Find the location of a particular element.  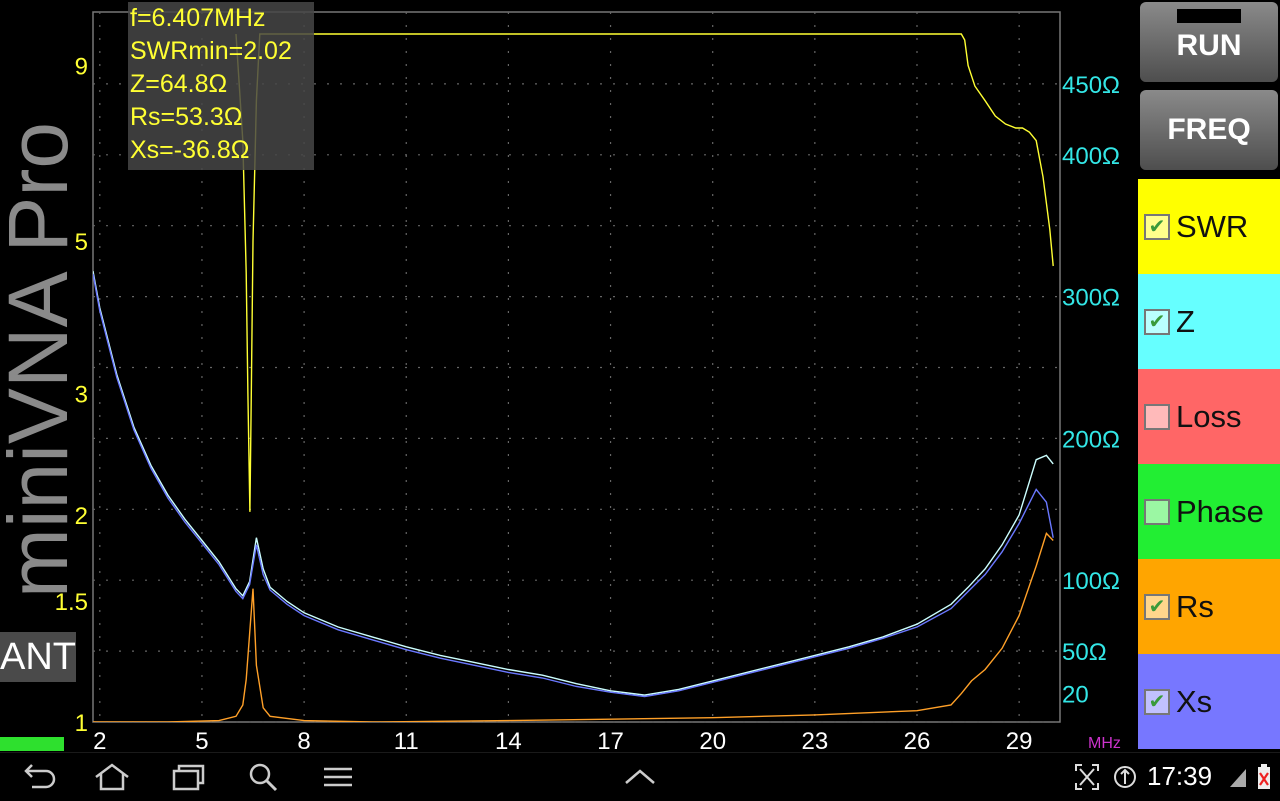

readout-rs: Rs=53.3Ω is located at coordinates (186, 117).